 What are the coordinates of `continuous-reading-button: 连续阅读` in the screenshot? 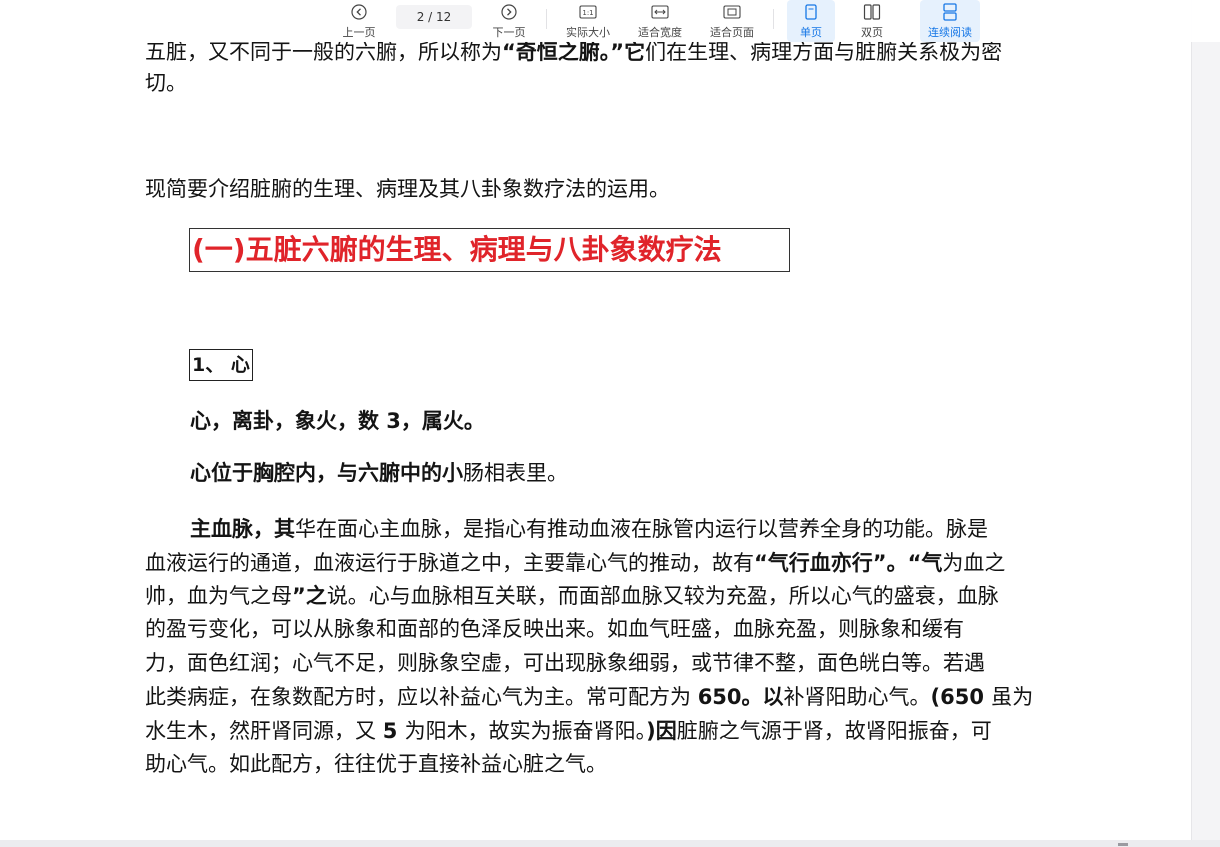 It's located at (950, 21).